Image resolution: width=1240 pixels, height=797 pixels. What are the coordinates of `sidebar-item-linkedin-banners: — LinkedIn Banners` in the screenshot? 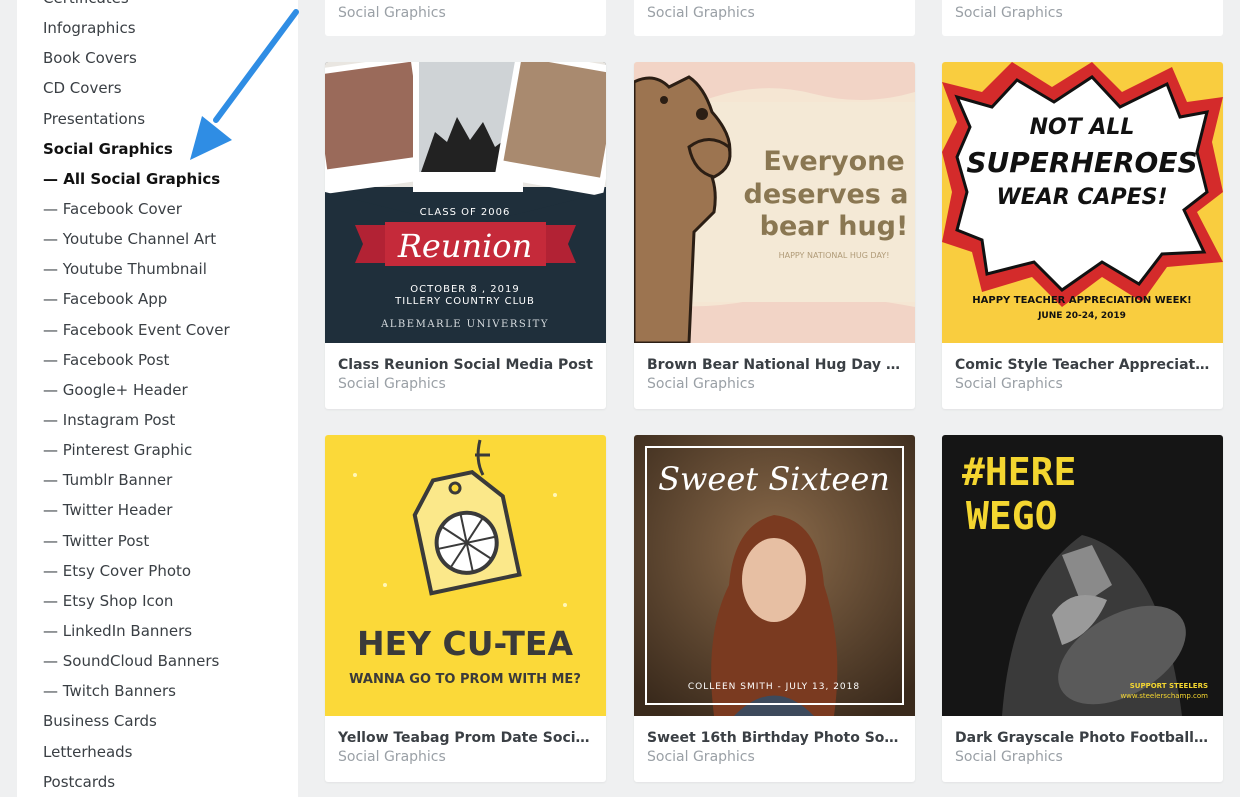 It's located at (136, 631).